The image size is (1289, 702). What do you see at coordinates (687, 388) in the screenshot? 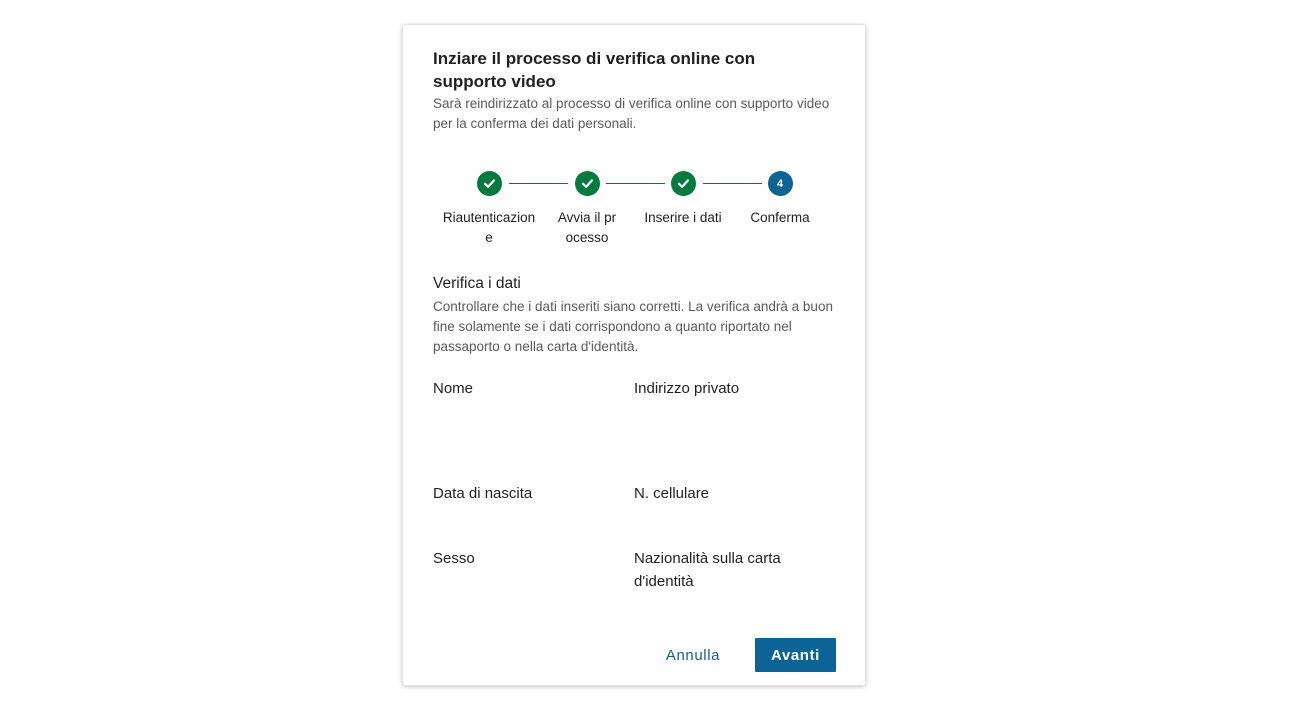
I see `private-address-label: Indirizzo privato` at bounding box center [687, 388].